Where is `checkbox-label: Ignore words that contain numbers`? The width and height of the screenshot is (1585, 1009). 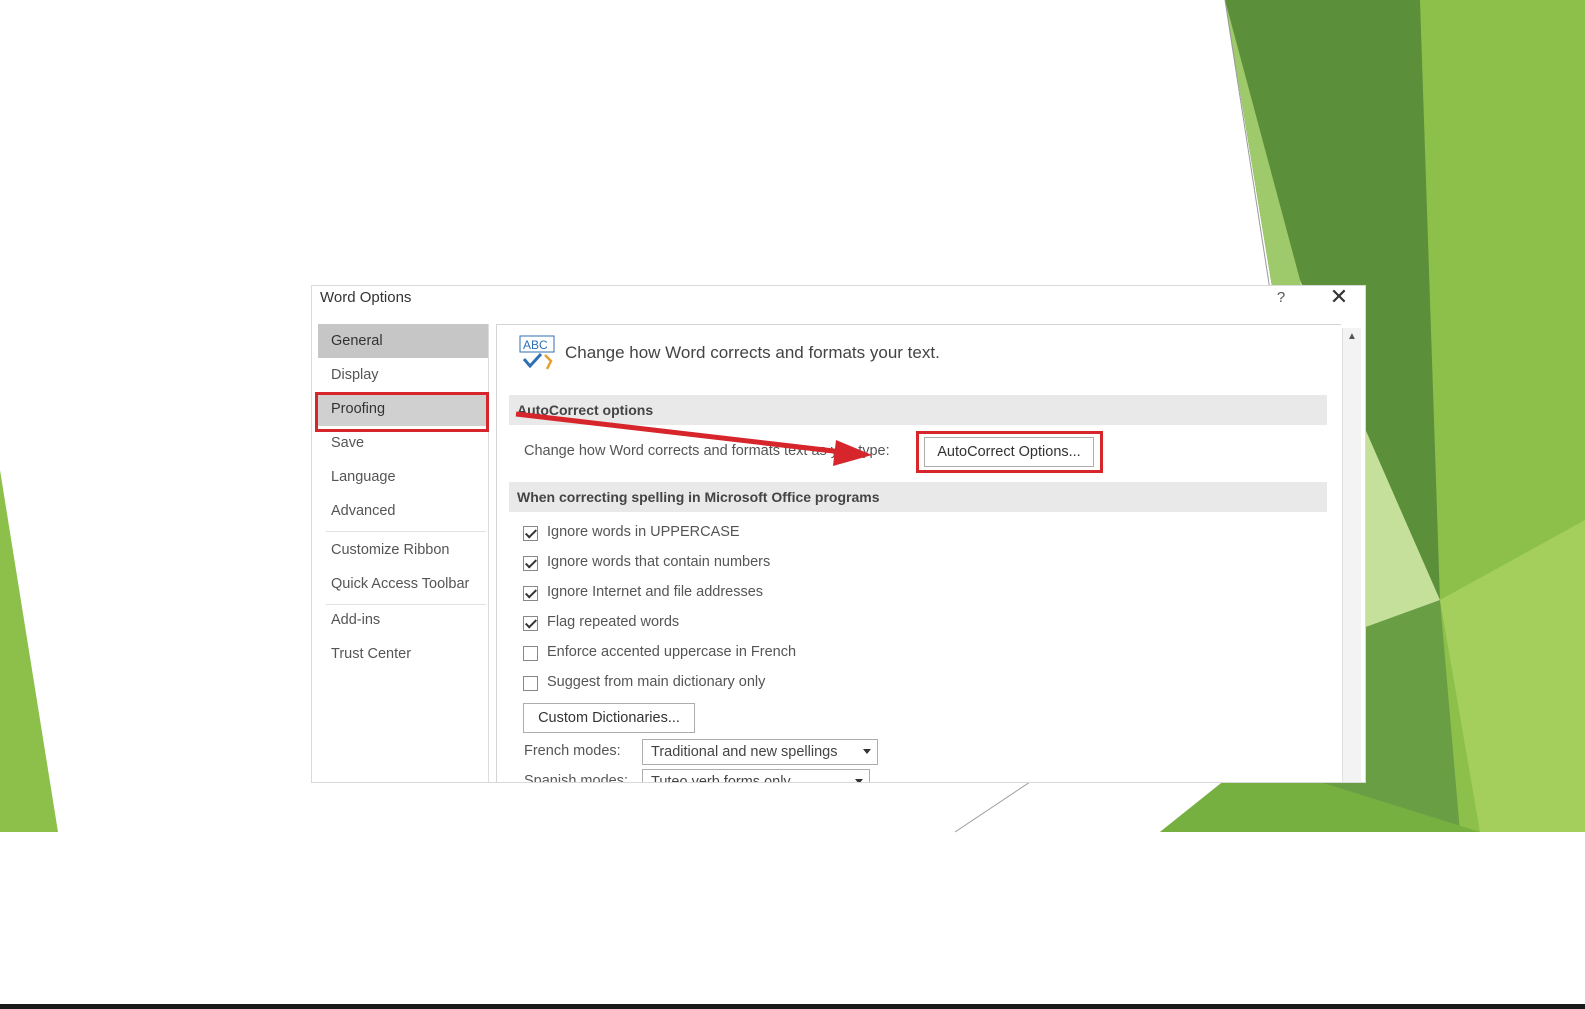
checkbox-label: Ignore words that contain numbers is located at coordinates (659, 562).